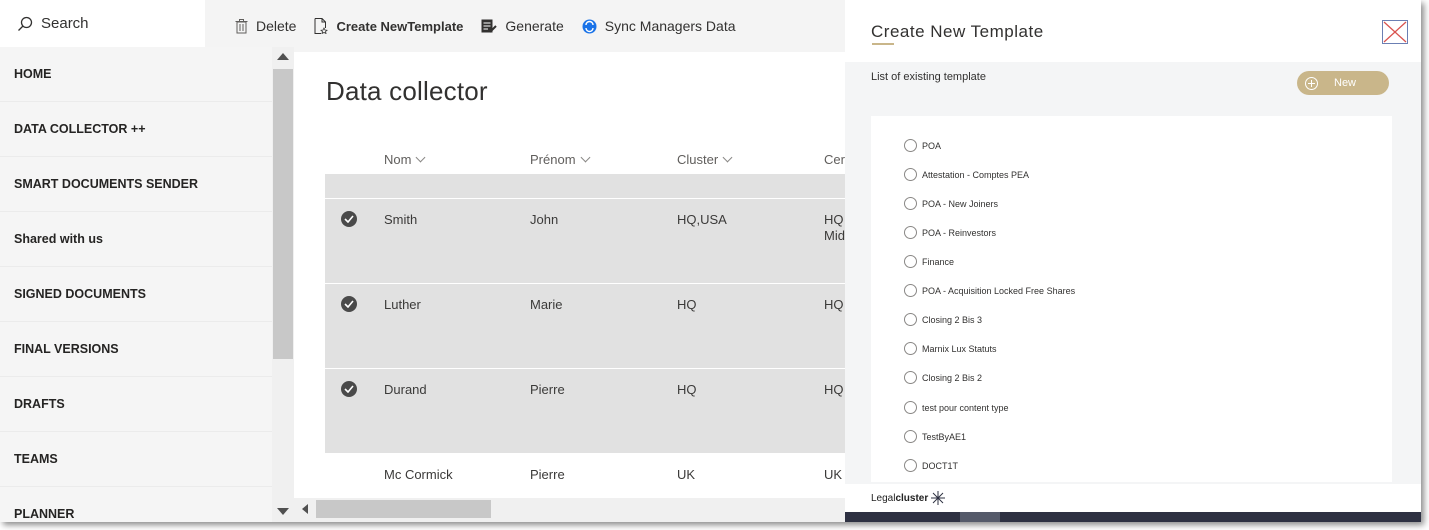  Describe the element at coordinates (102, 23) in the screenshot. I see `search-box: Search` at that location.